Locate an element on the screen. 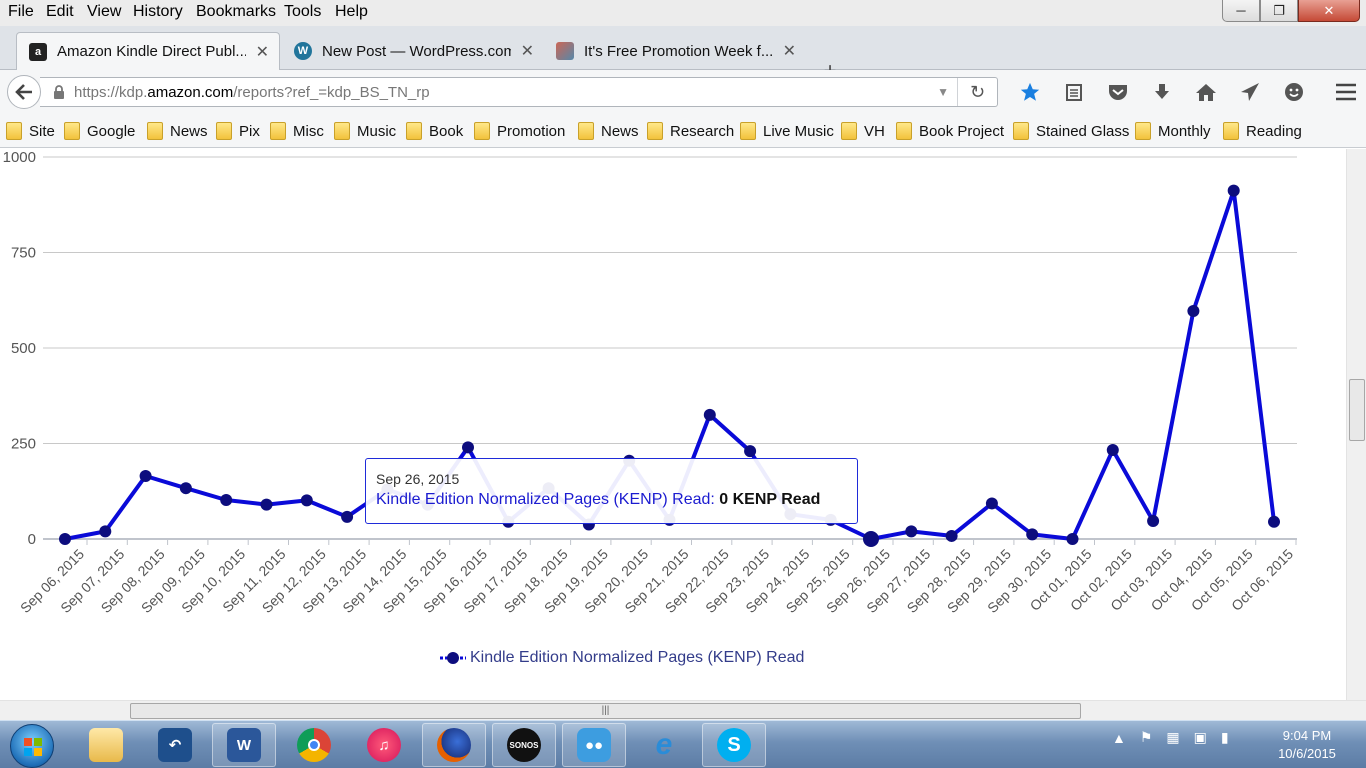  back-arrow-icon is located at coordinates (23, 92).